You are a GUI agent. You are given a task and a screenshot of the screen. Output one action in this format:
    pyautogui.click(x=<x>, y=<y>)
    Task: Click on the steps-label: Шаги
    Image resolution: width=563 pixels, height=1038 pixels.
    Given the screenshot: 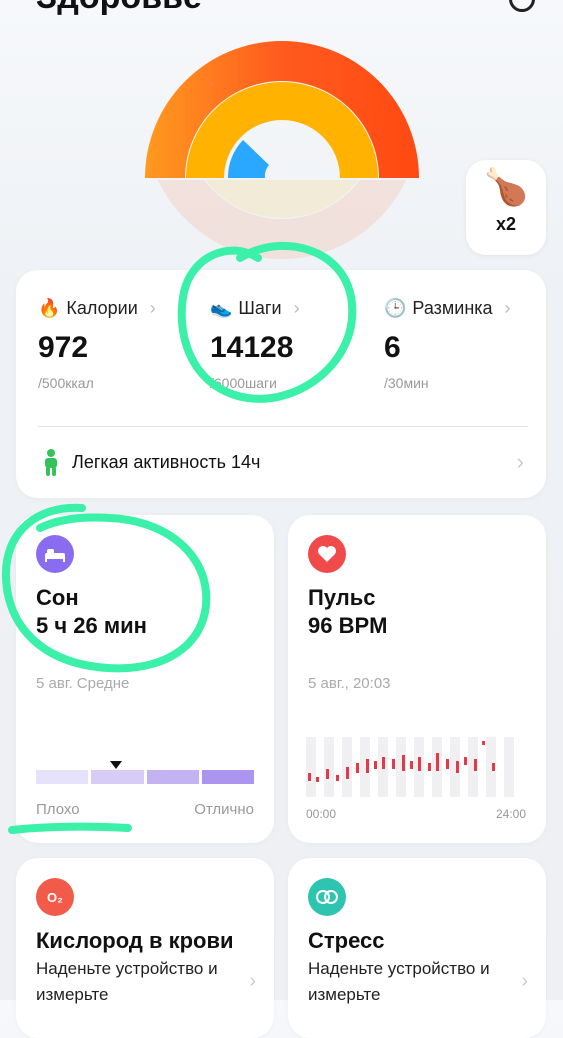 What is the action you would take?
    pyautogui.click(x=260, y=308)
    